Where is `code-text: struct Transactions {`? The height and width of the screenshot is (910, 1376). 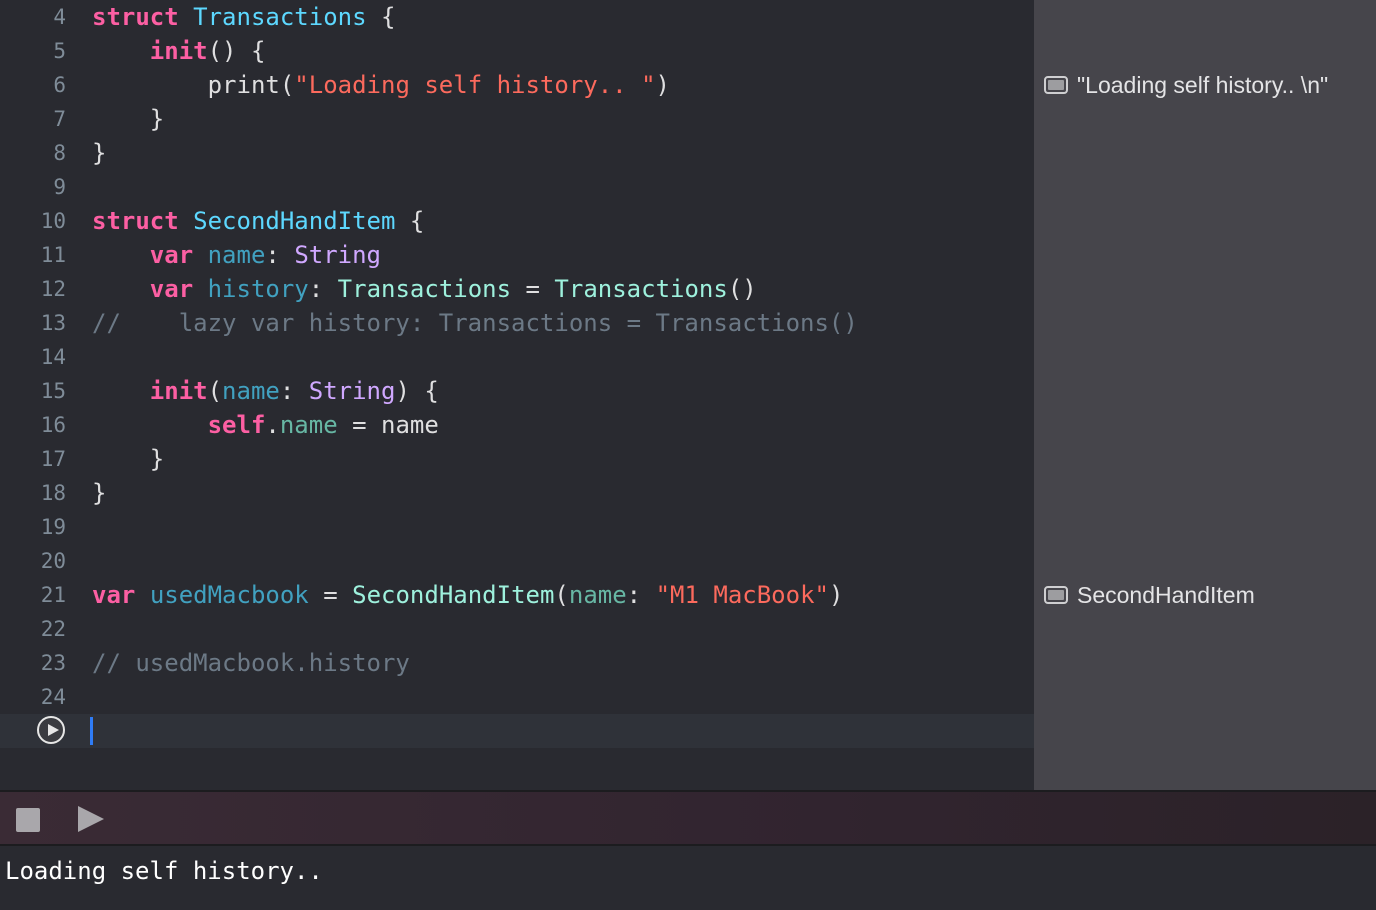 code-text: struct Transactions { is located at coordinates (243, 17).